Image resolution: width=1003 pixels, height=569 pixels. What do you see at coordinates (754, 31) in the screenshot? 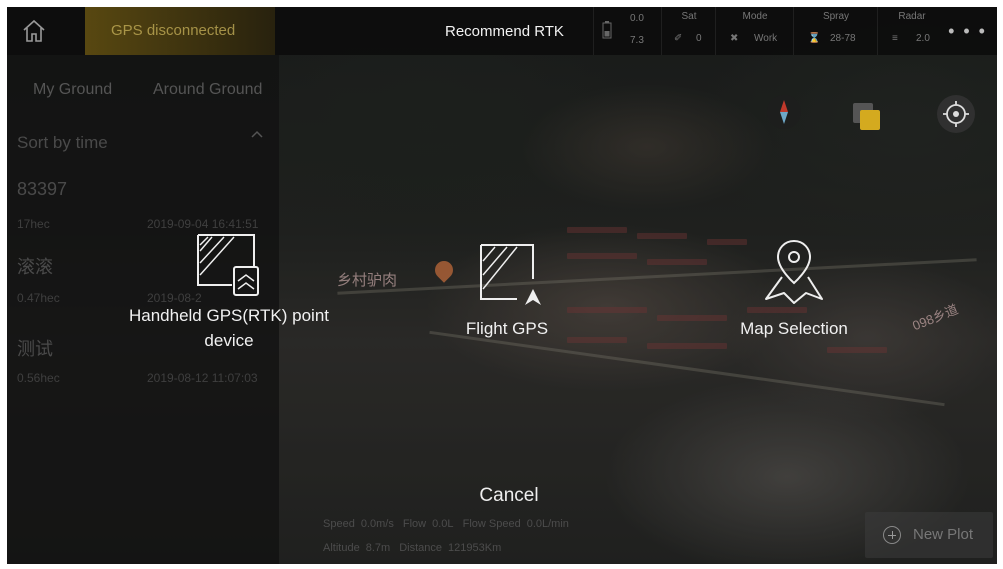
I see `mode-status: Mode ✖ Work` at bounding box center [754, 31].